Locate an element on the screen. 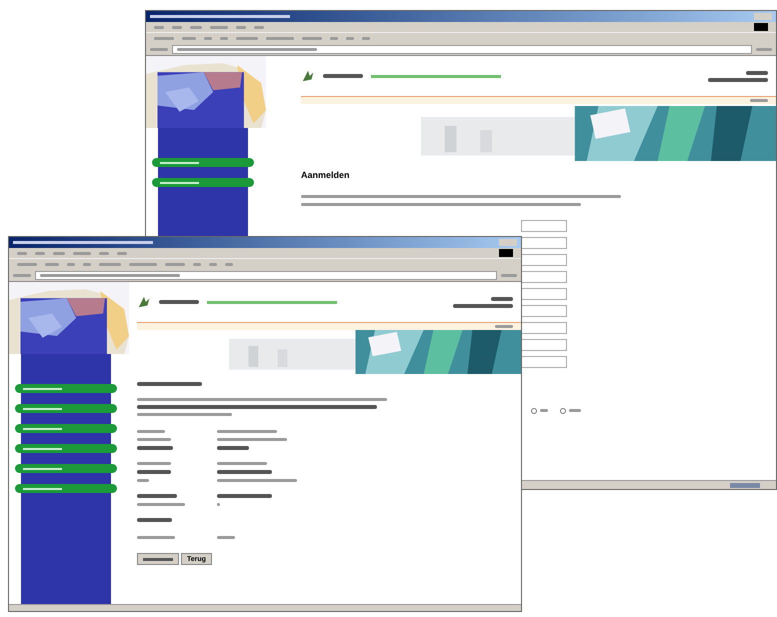  submit-button is located at coordinates (158, 559).